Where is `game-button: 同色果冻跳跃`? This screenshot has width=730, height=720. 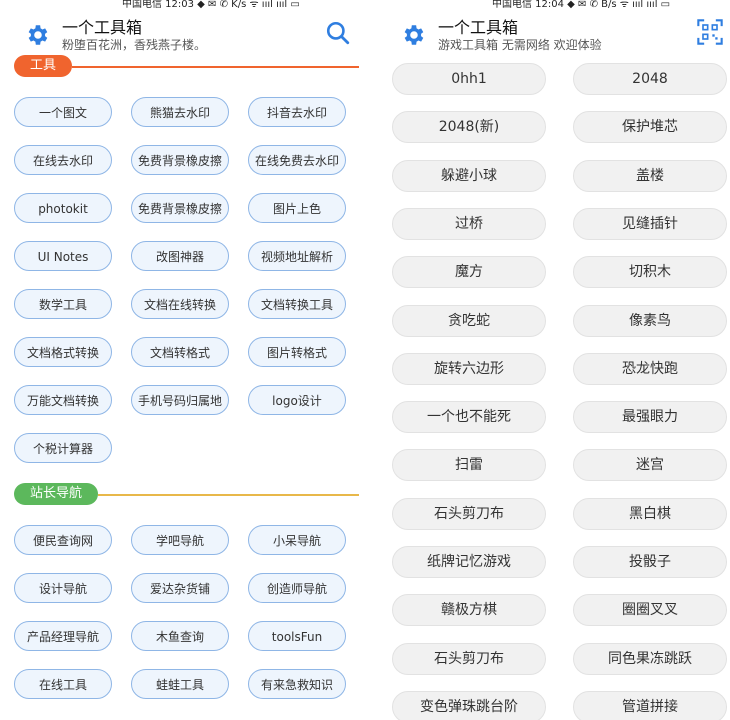
game-button: 同色果冻跳跃 is located at coordinates (650, 658).